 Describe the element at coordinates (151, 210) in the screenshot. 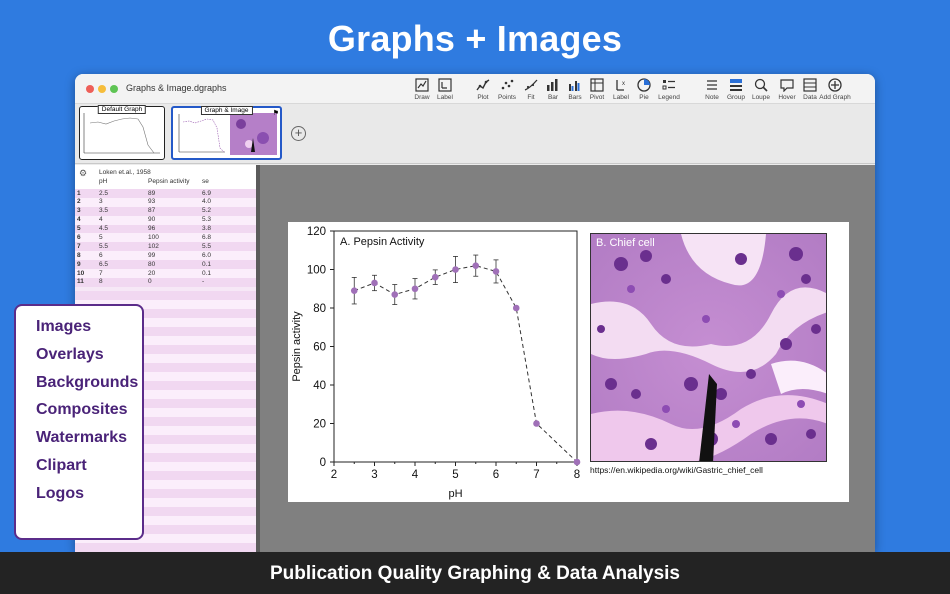

I see `table-cell: 87` at that location.